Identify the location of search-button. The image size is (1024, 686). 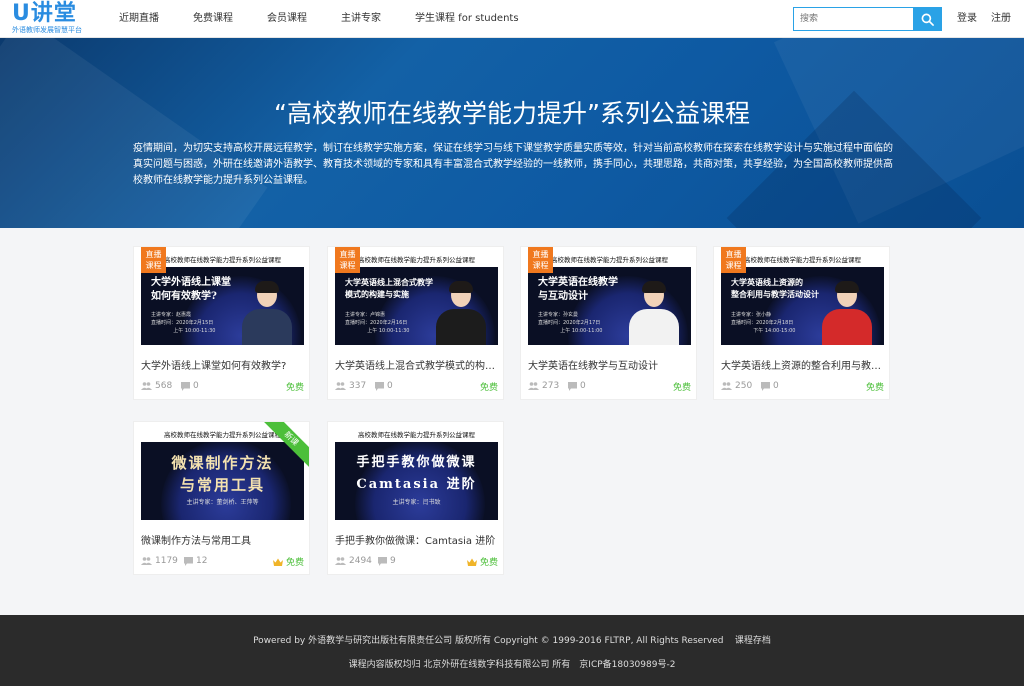
(927, 19).